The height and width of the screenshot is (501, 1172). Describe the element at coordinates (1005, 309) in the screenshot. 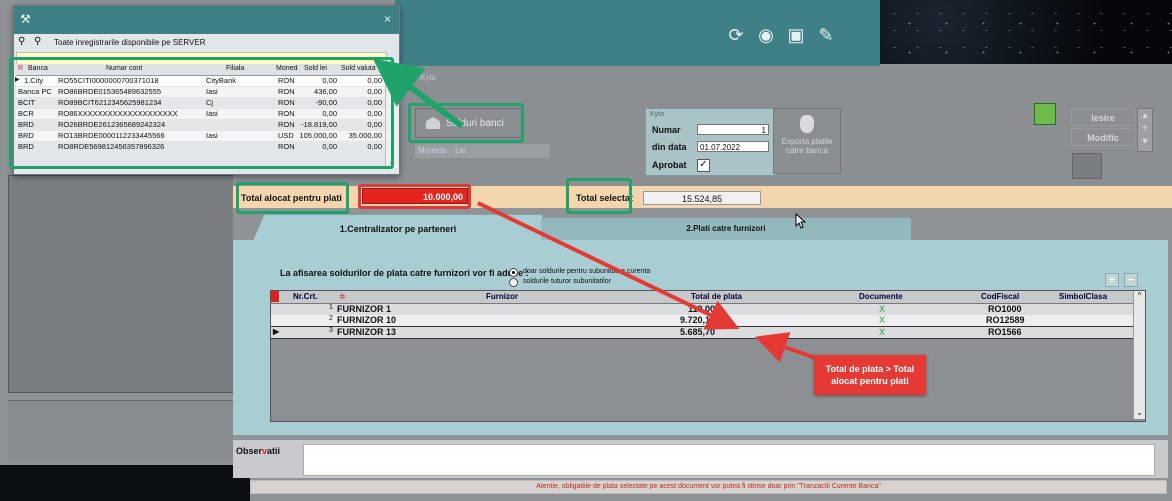

I see `row-cod-fiscal: RO1000` at that location.